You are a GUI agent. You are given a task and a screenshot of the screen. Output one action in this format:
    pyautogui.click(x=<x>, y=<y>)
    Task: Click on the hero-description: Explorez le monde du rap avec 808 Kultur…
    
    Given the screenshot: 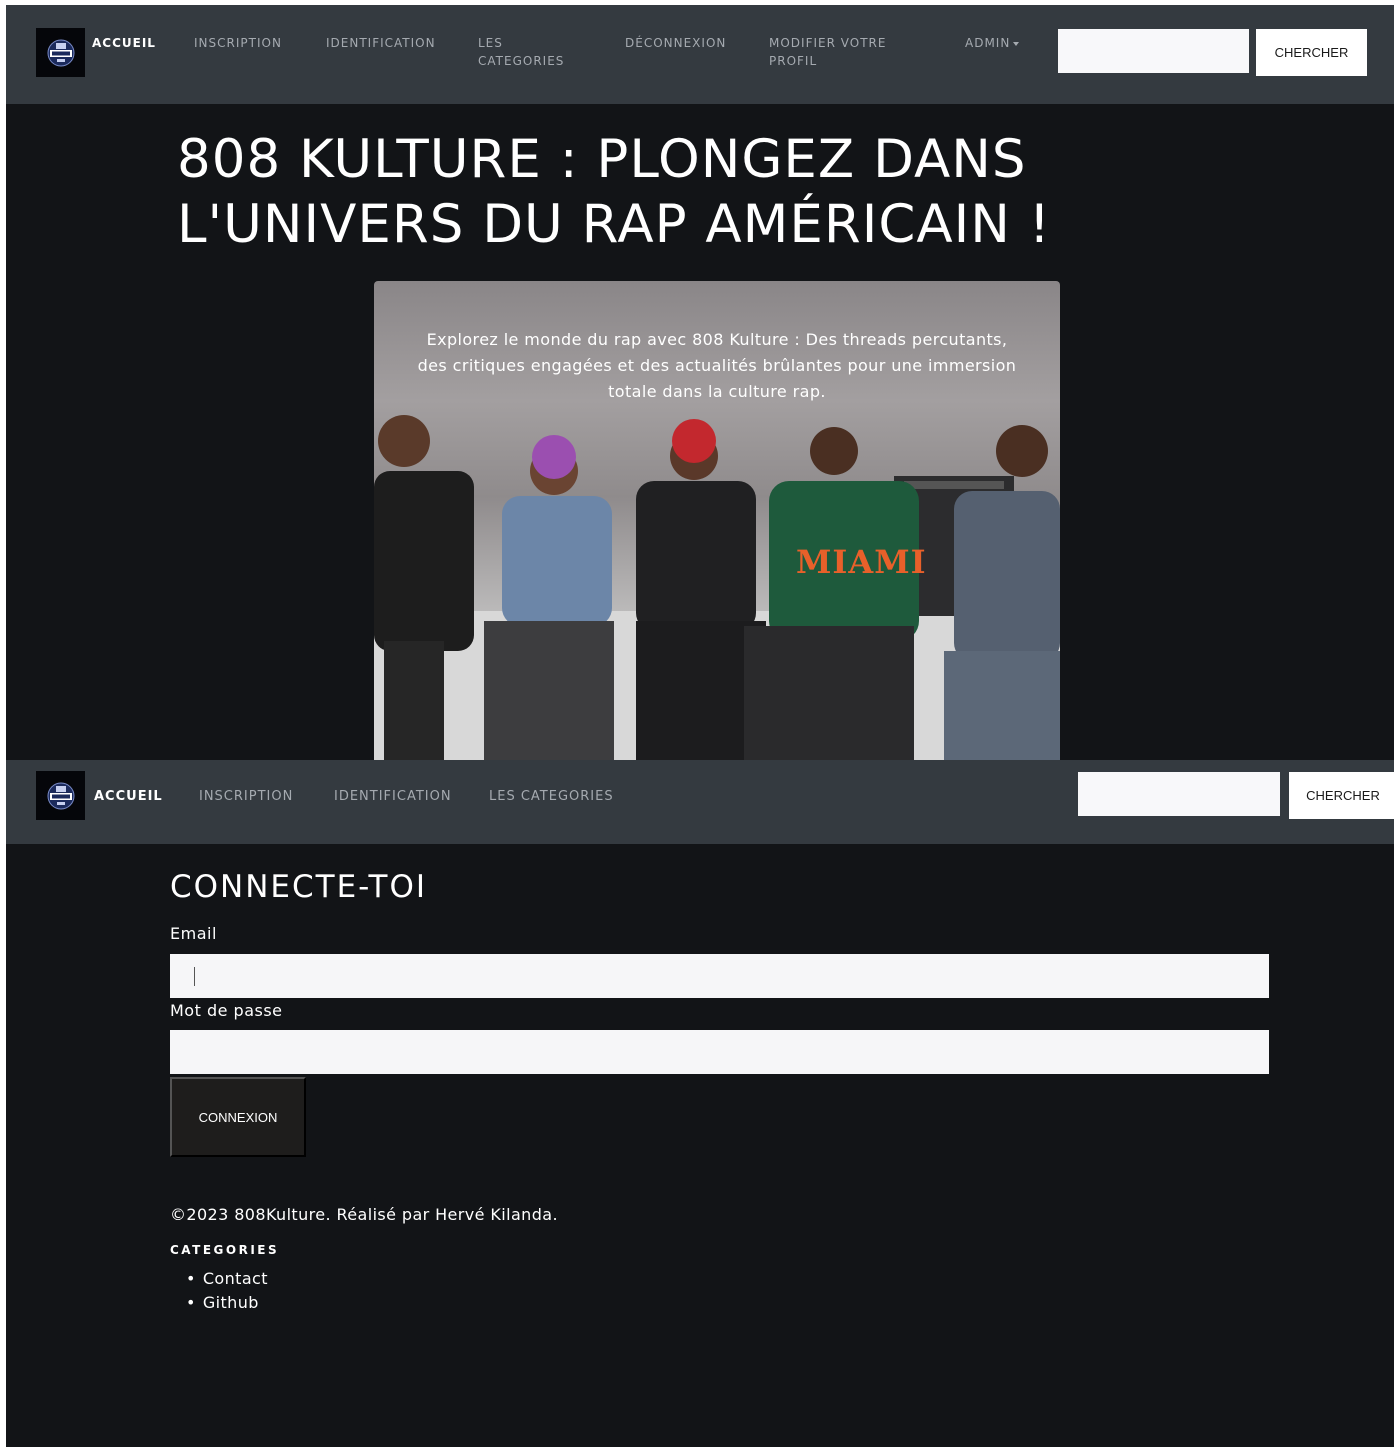 What is the action you would take?
    pyautogui.click(x=717, y=365)
    